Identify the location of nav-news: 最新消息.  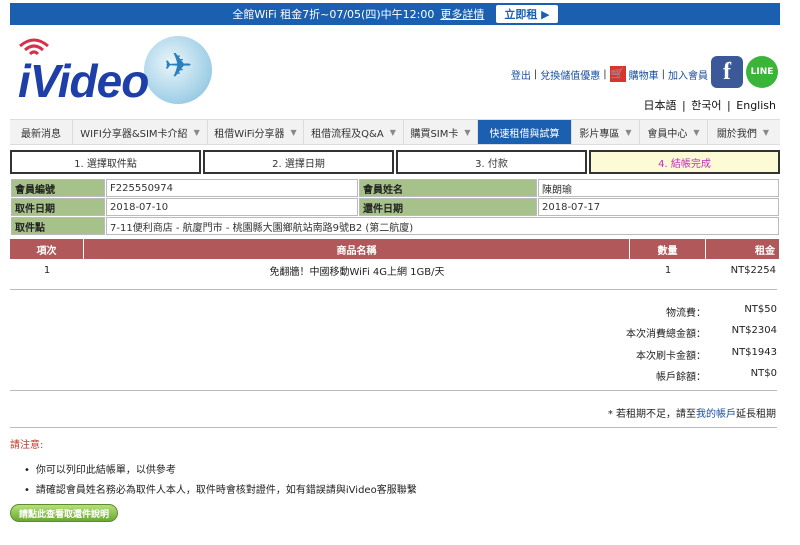
(41, 132).